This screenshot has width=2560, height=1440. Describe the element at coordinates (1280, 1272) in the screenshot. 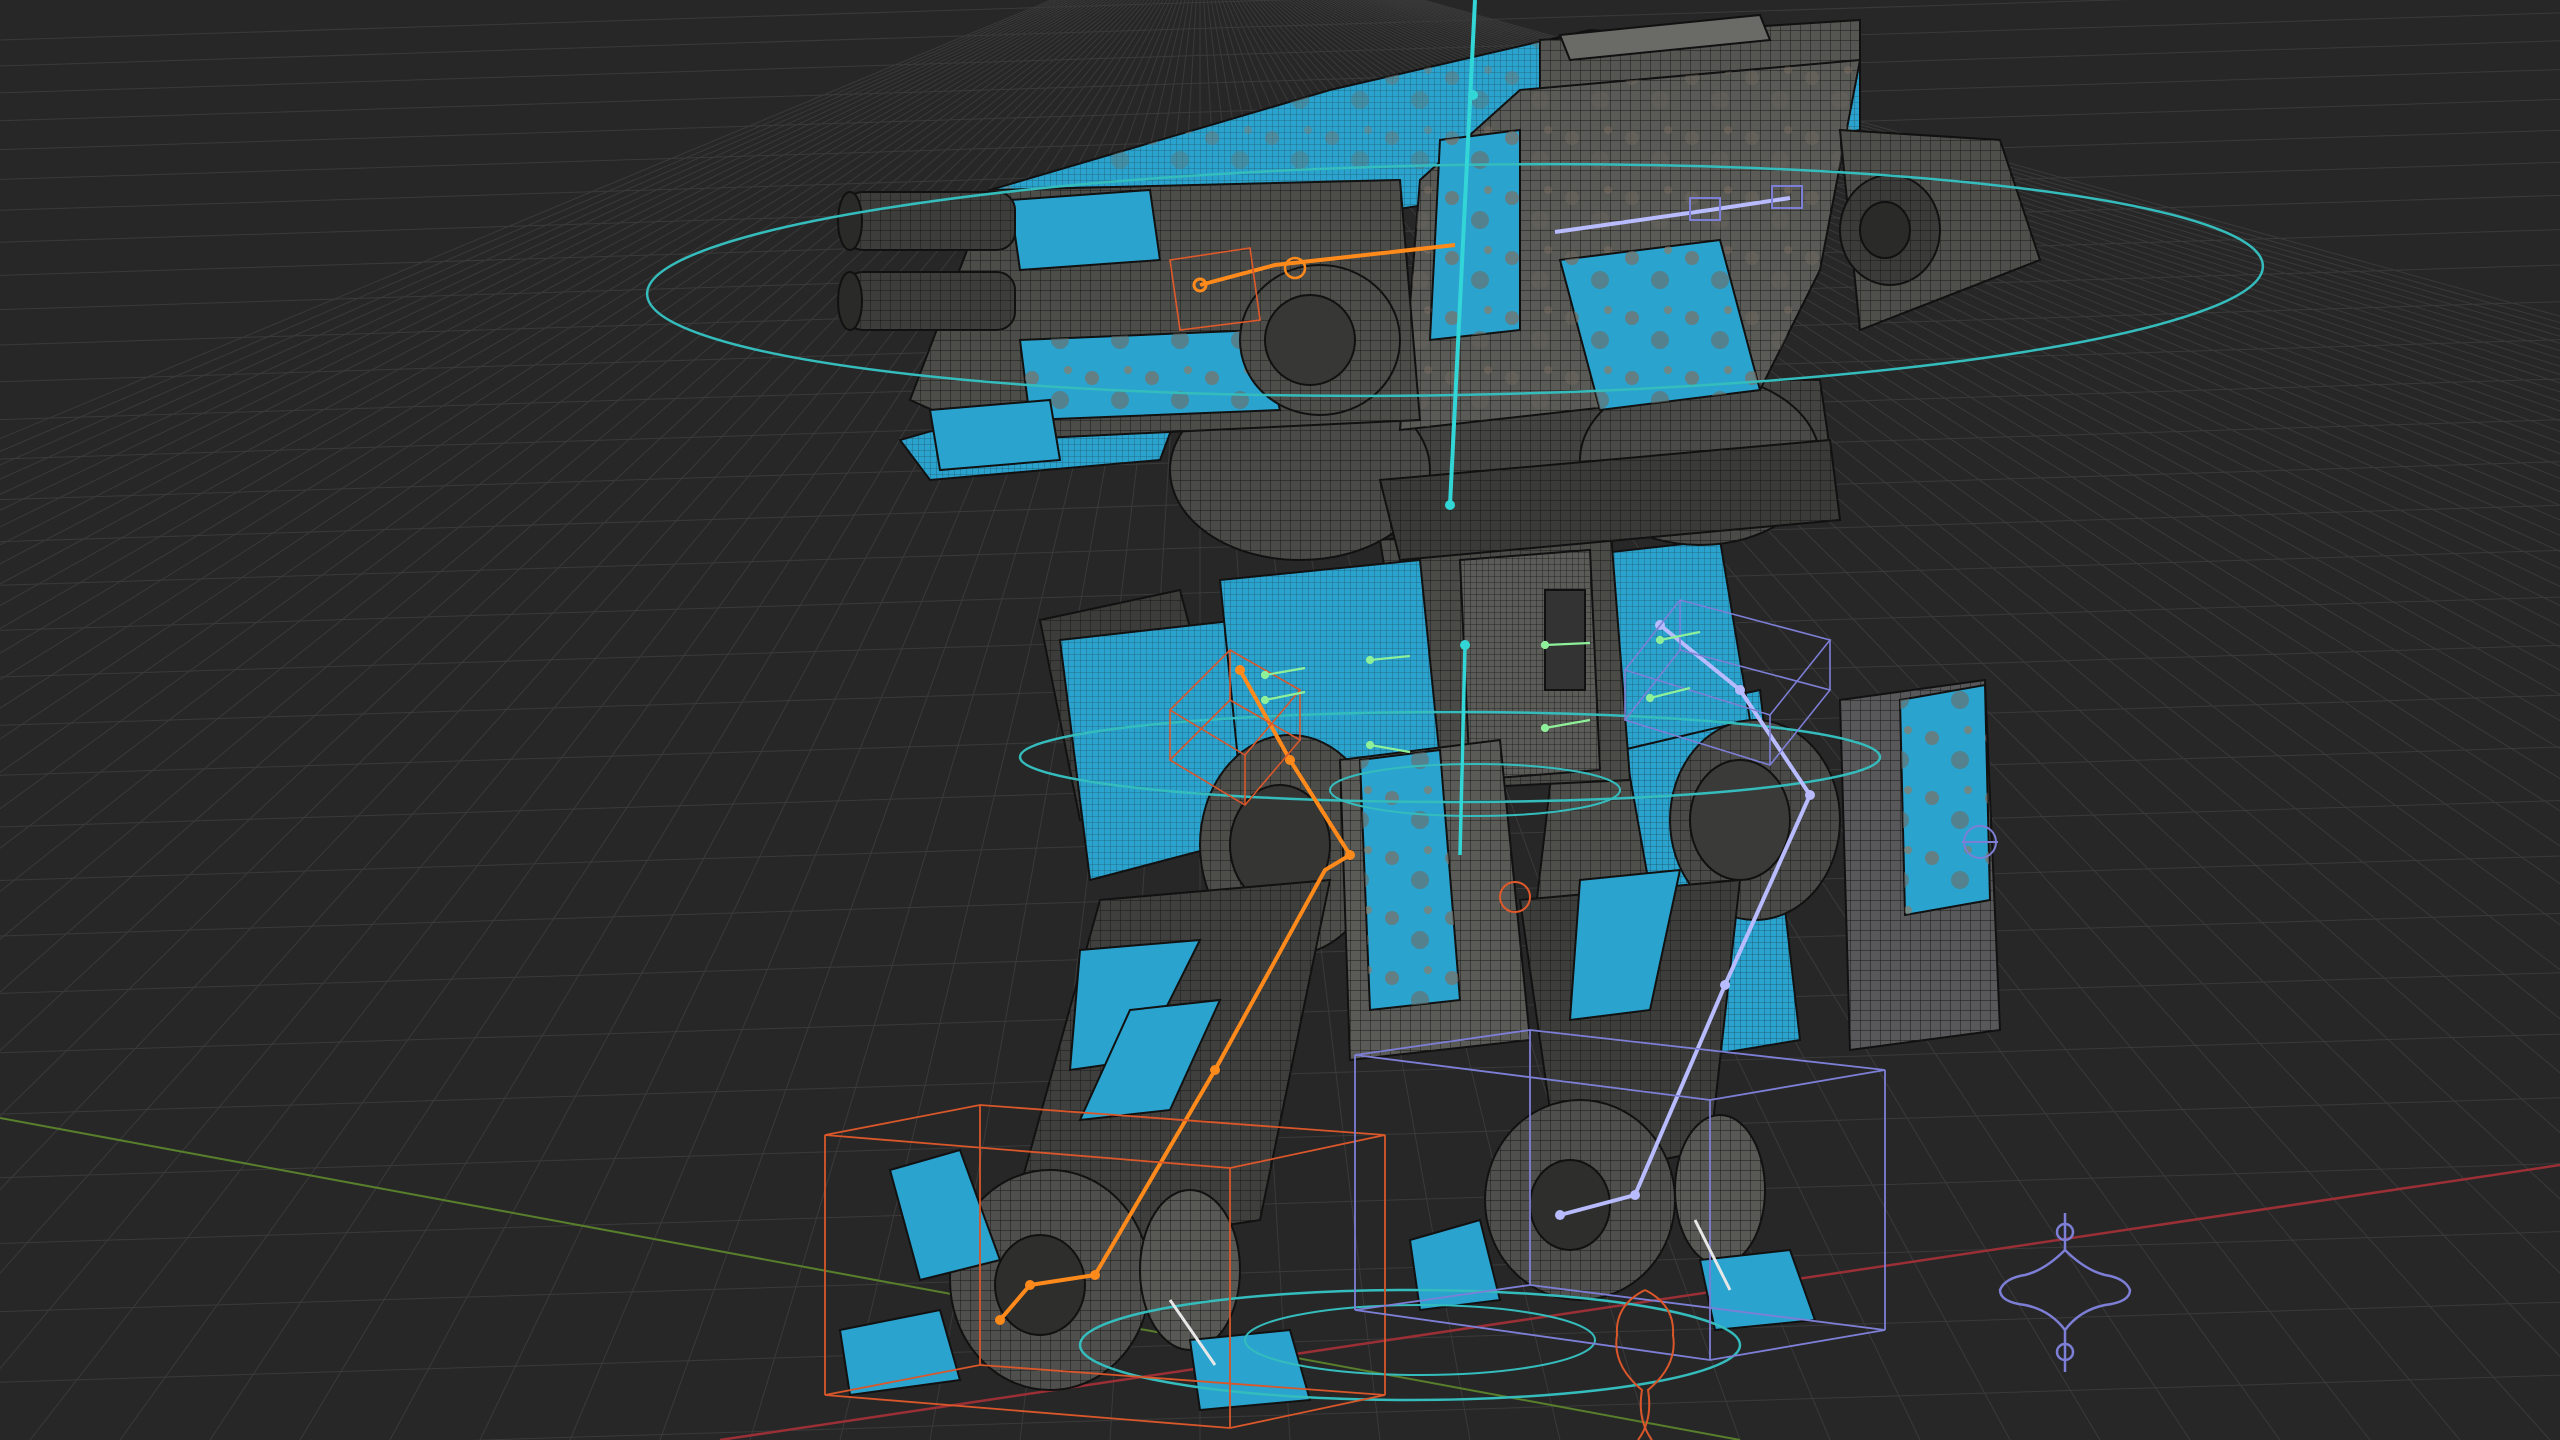

I see `grid-line` at that location.